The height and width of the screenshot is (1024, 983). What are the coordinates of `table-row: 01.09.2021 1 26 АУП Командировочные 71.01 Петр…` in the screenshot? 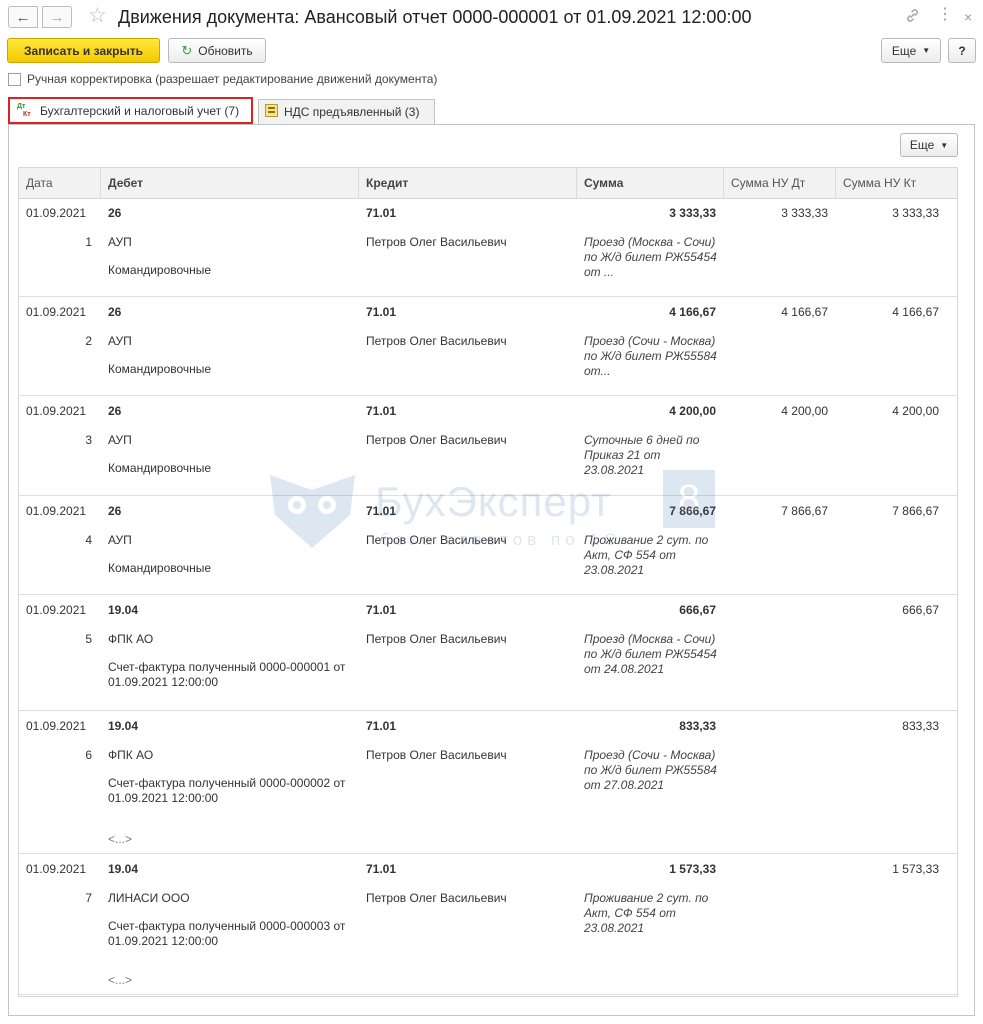 It's located at (488, 247).